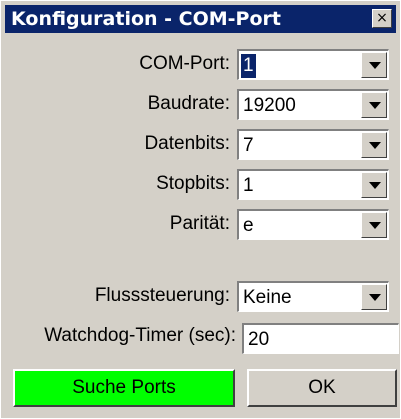 Image resolution: width=401 pixels, height=419 pixels. I want to click on window-title: Konfiguration - COM-Port, so click(146, 19).